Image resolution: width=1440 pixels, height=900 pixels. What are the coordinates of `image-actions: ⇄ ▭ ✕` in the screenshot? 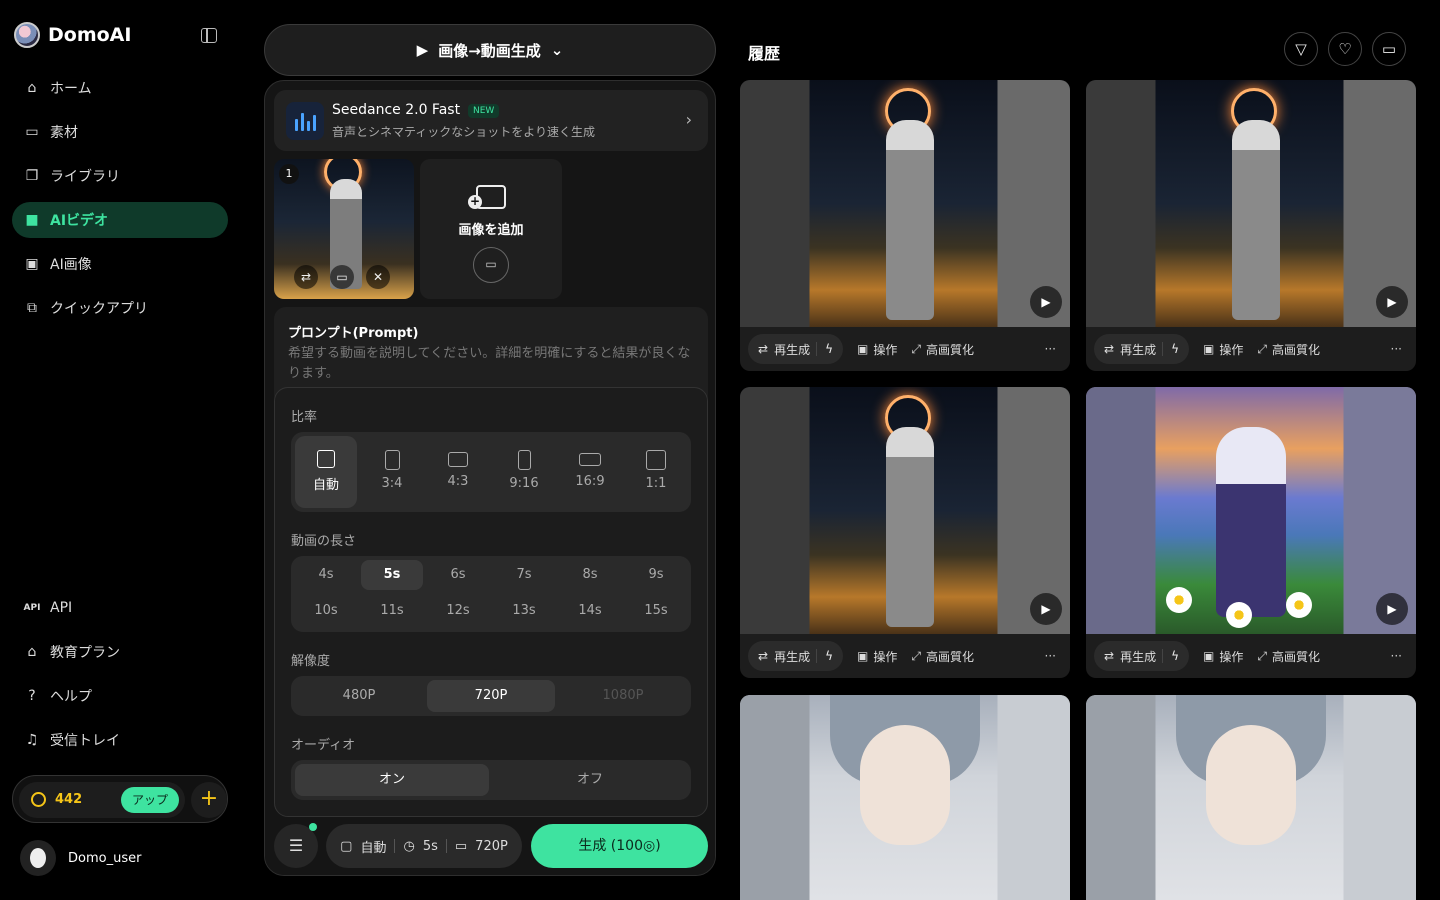 It's located at (342, 277).